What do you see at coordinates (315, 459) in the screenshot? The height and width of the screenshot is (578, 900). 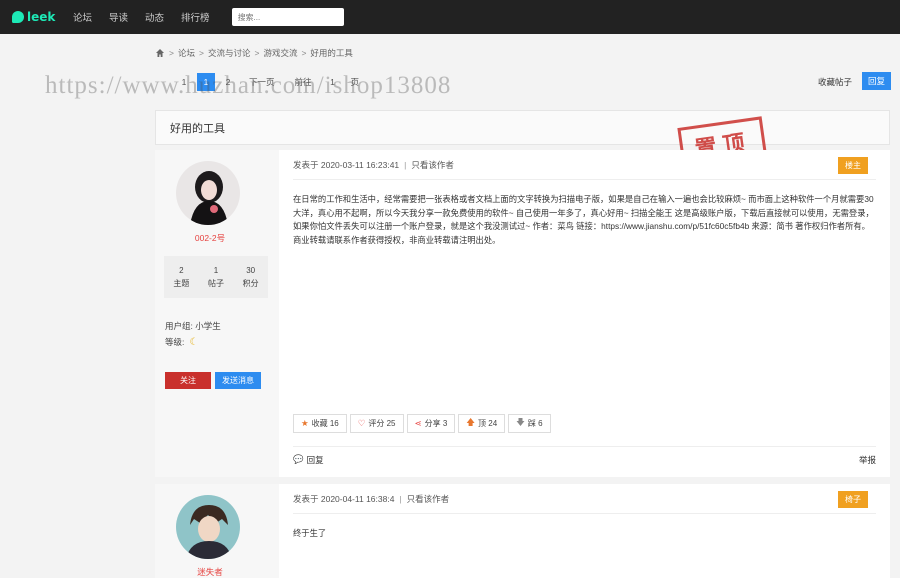 I see `reply-label: 回复` at bounding box center [315, 459].